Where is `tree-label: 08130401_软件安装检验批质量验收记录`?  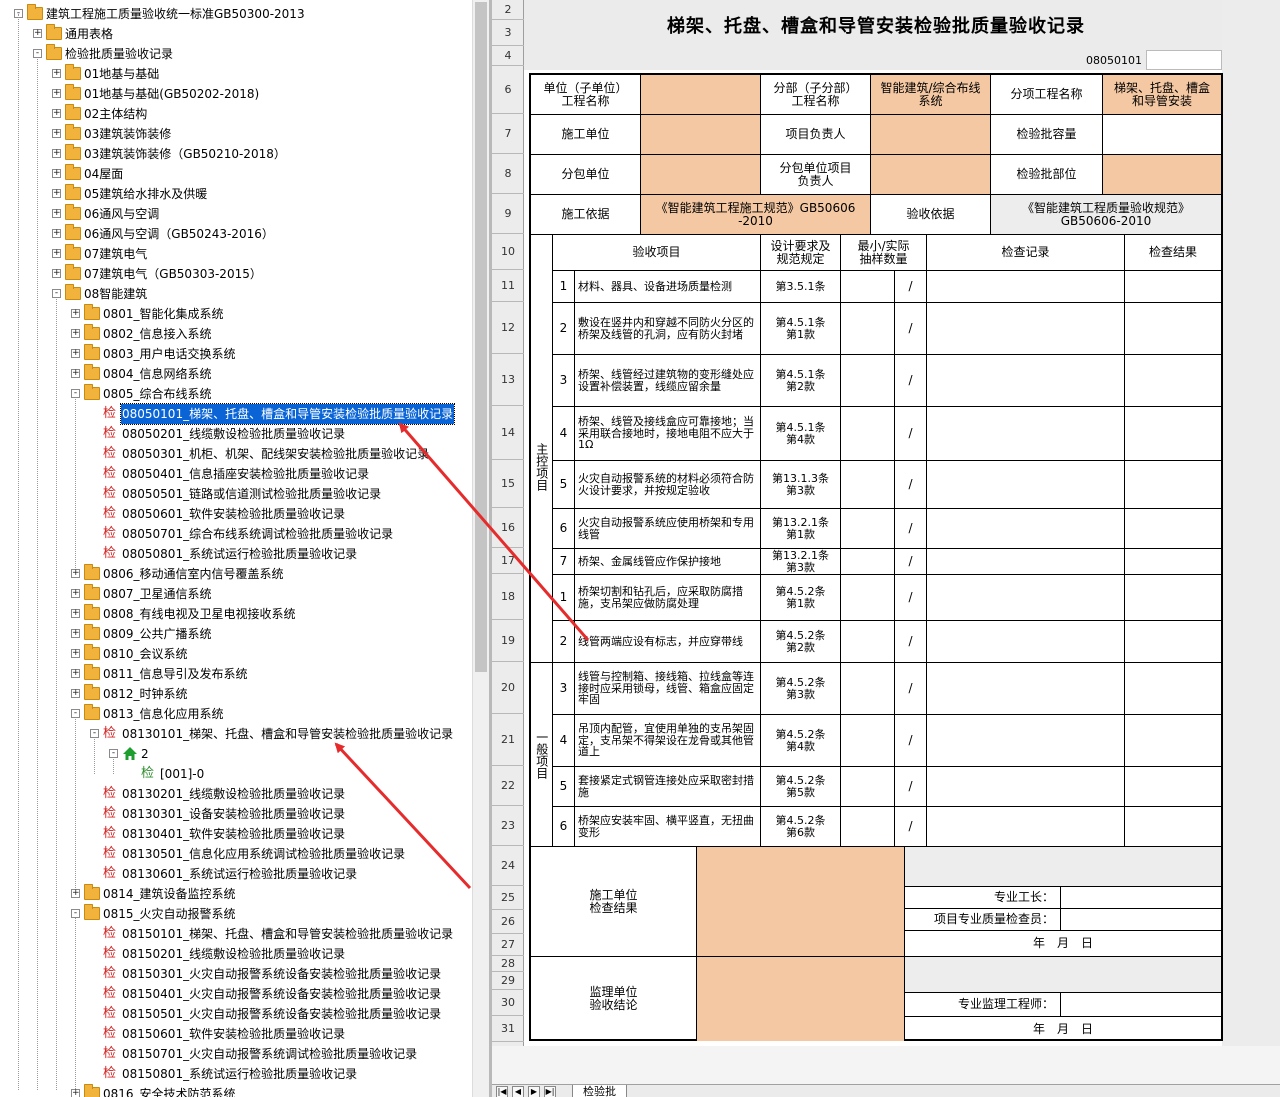 tree-label: 08130401_软件安装检验批质量验收记录 is located at coordinates (233, 834).